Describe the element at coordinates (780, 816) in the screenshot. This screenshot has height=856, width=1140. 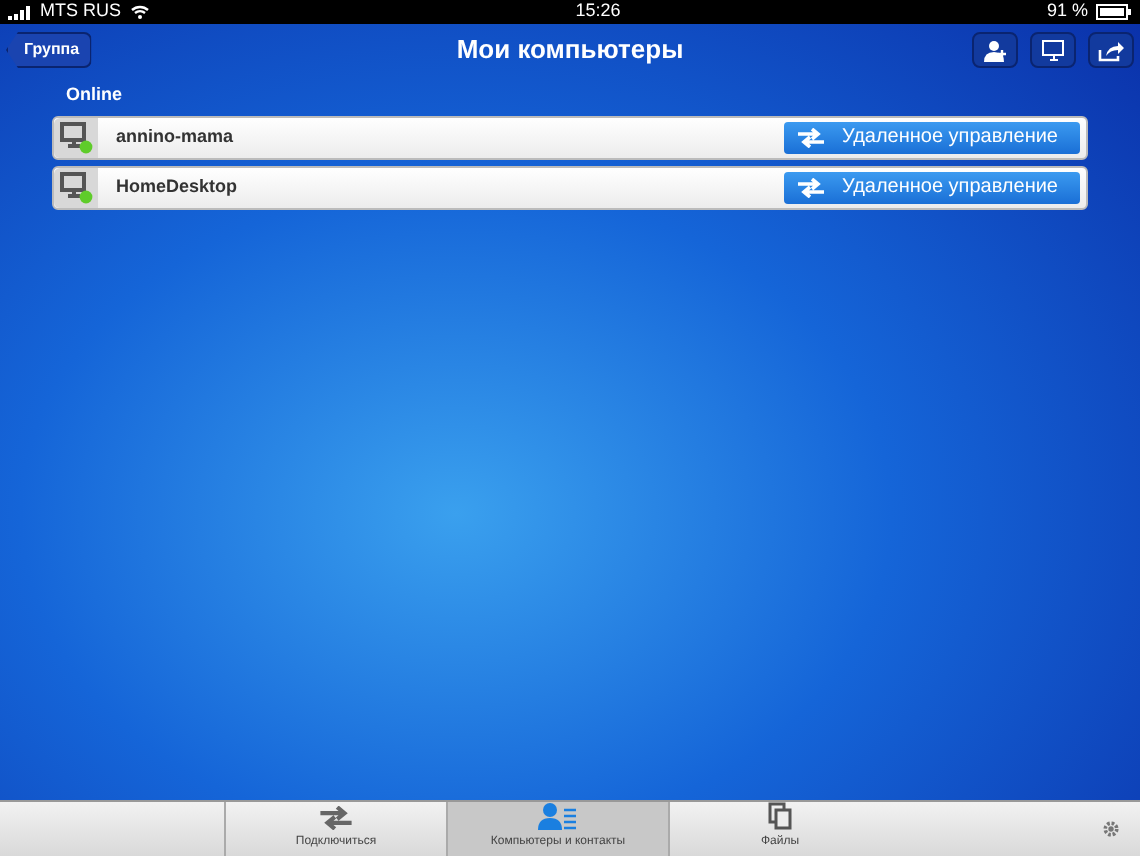
I see `documents-icon` at that location.